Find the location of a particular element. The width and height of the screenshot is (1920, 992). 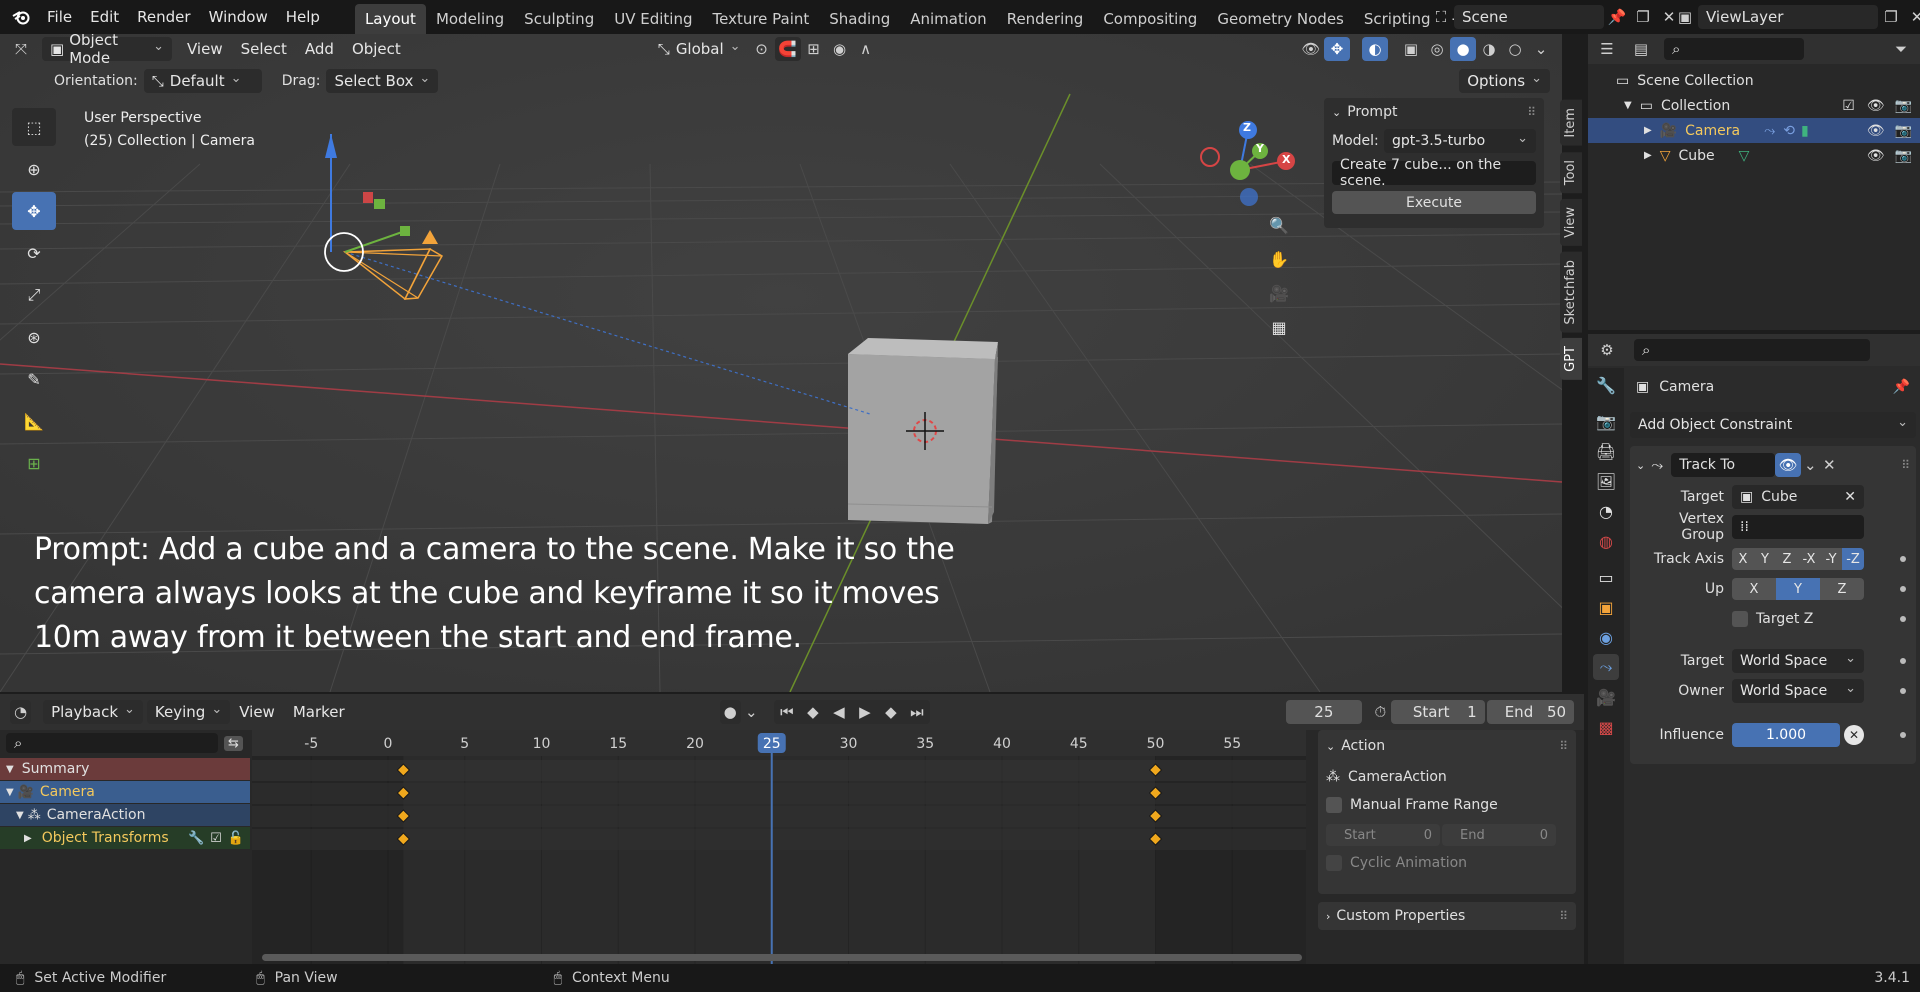

prev-keyframe-icon: ◆ is located at coordinates (813, 712).